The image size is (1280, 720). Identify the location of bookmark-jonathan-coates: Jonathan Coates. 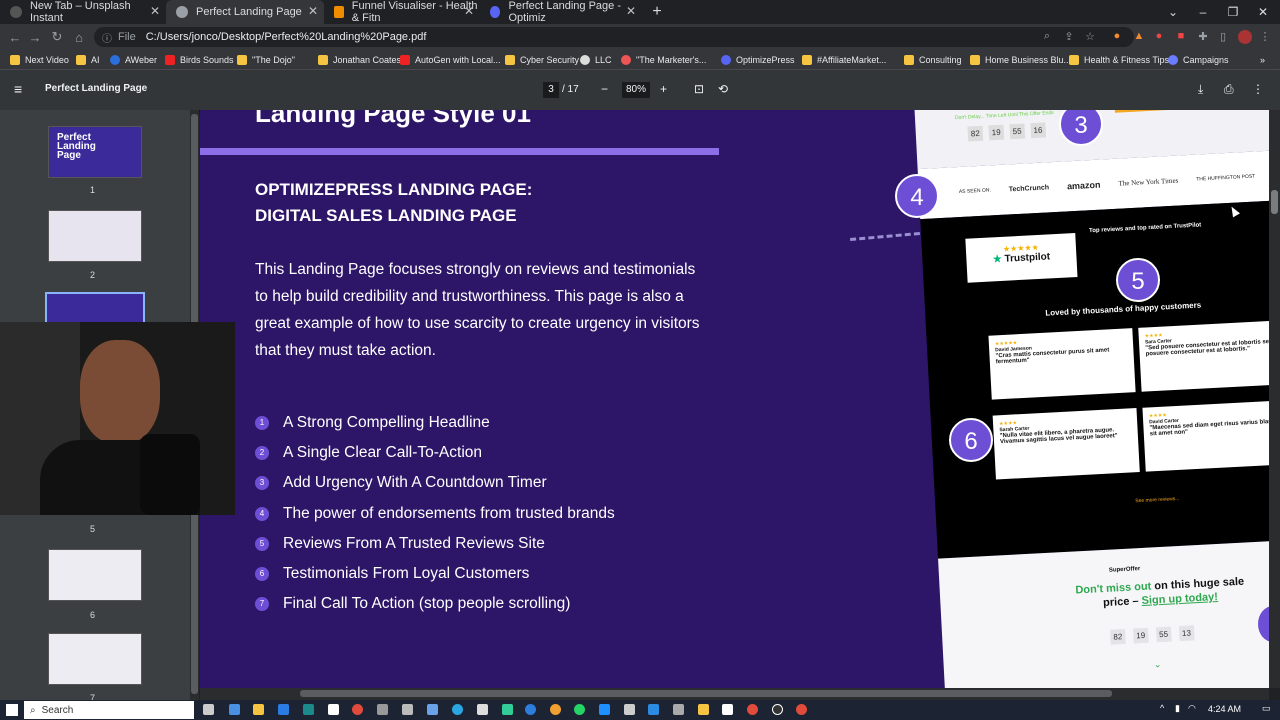
(359, 60).